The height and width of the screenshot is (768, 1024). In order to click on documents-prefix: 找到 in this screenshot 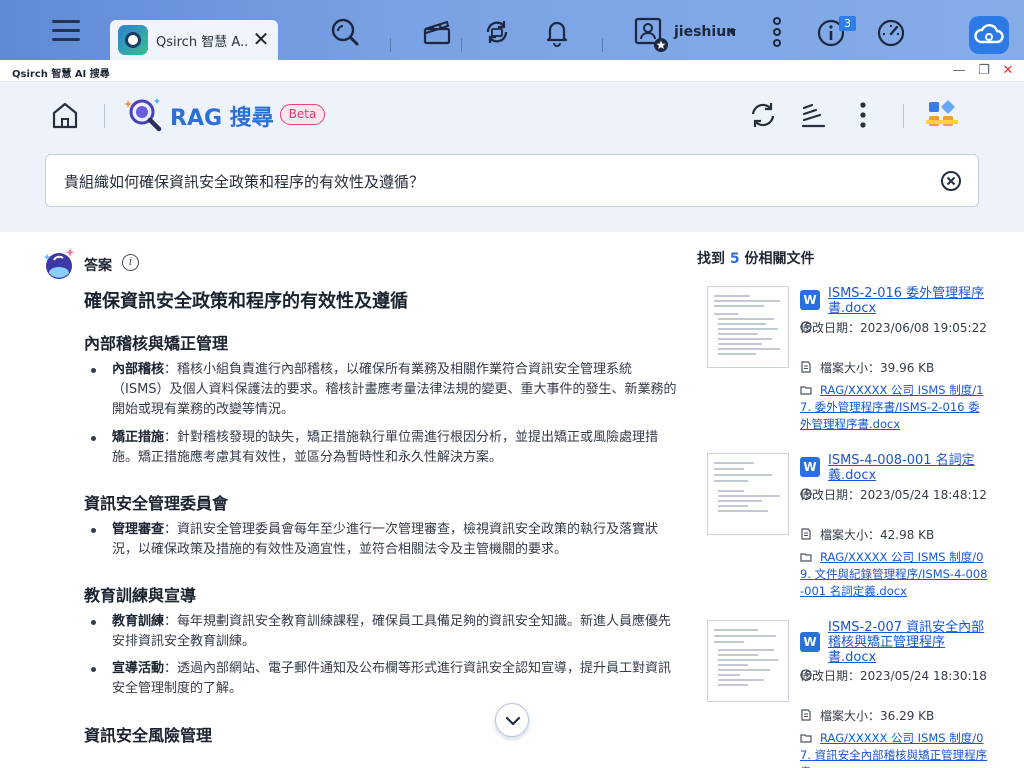, I will do `click(711, 259)`.